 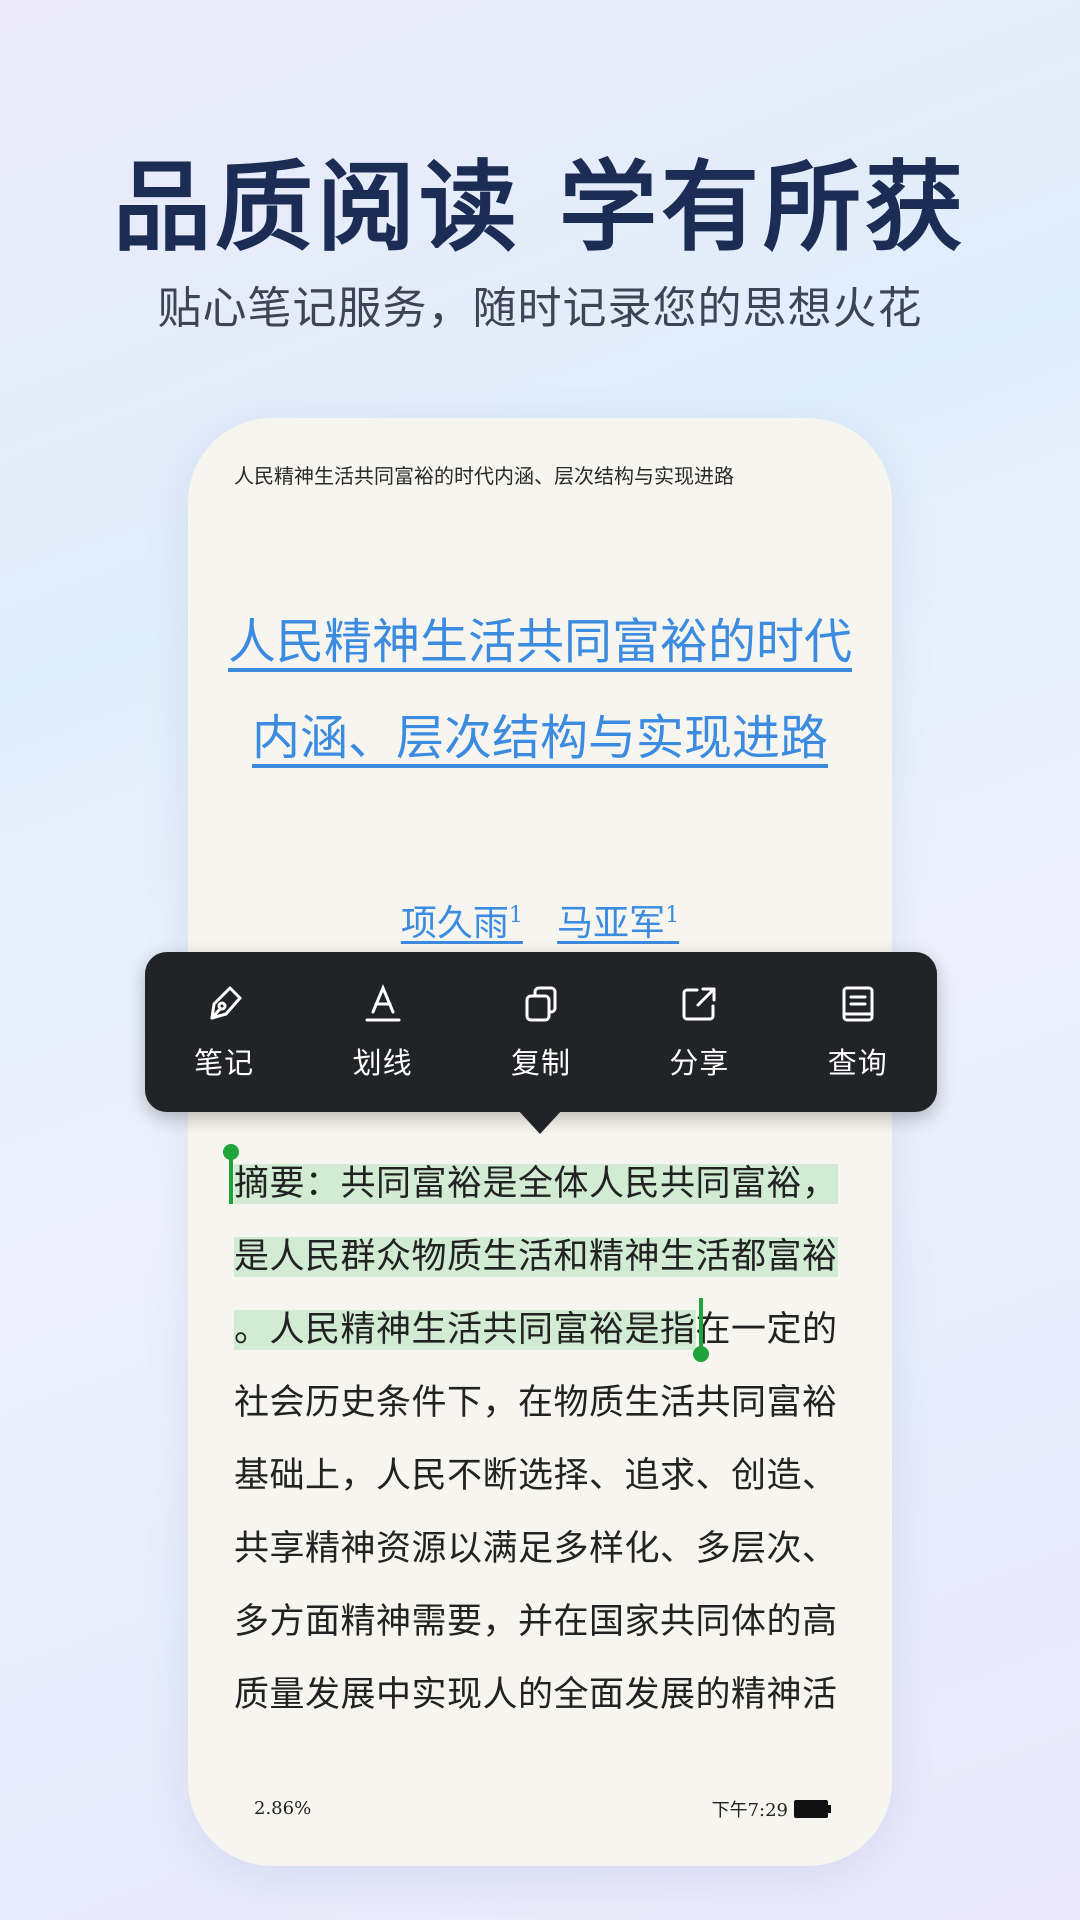 What do you see at coordinates (701, 1324) in the screenshot?
I see `selection-end-caret` at bounding box center [701, 1324].